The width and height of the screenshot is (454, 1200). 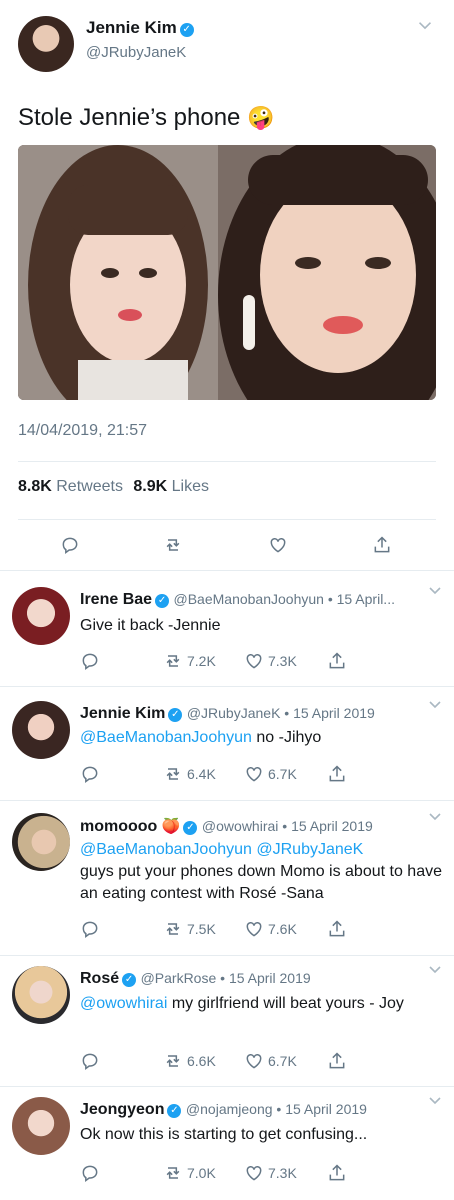 I want to click on retweet-button: 7.0K, so click(x=189, y=1173).